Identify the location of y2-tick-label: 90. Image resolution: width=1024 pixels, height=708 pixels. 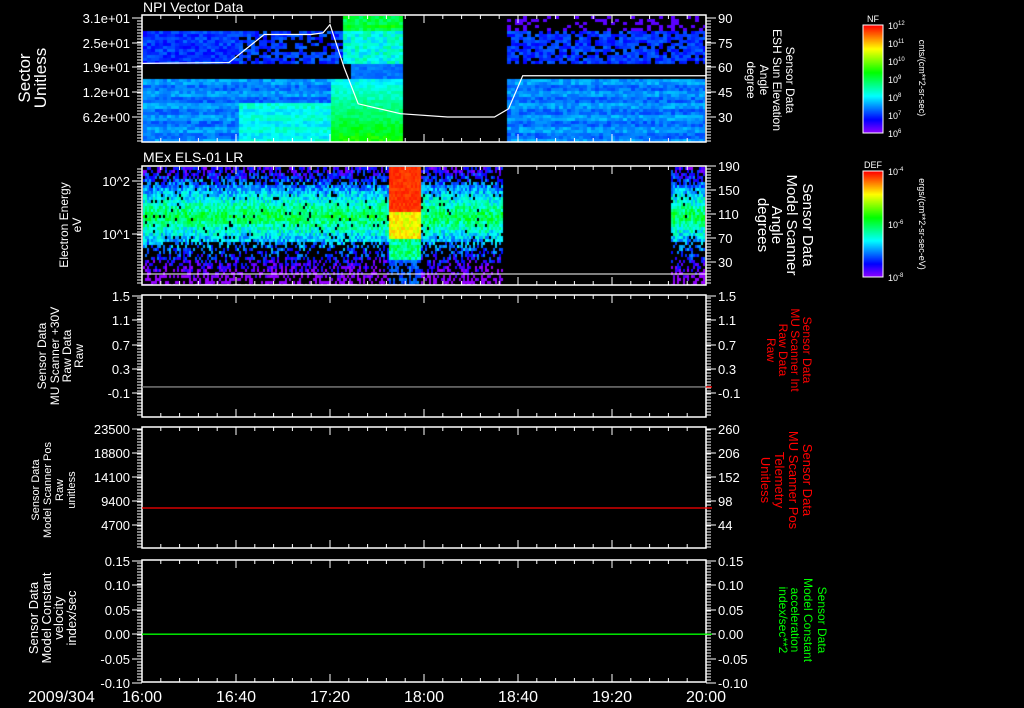
(725, 18).